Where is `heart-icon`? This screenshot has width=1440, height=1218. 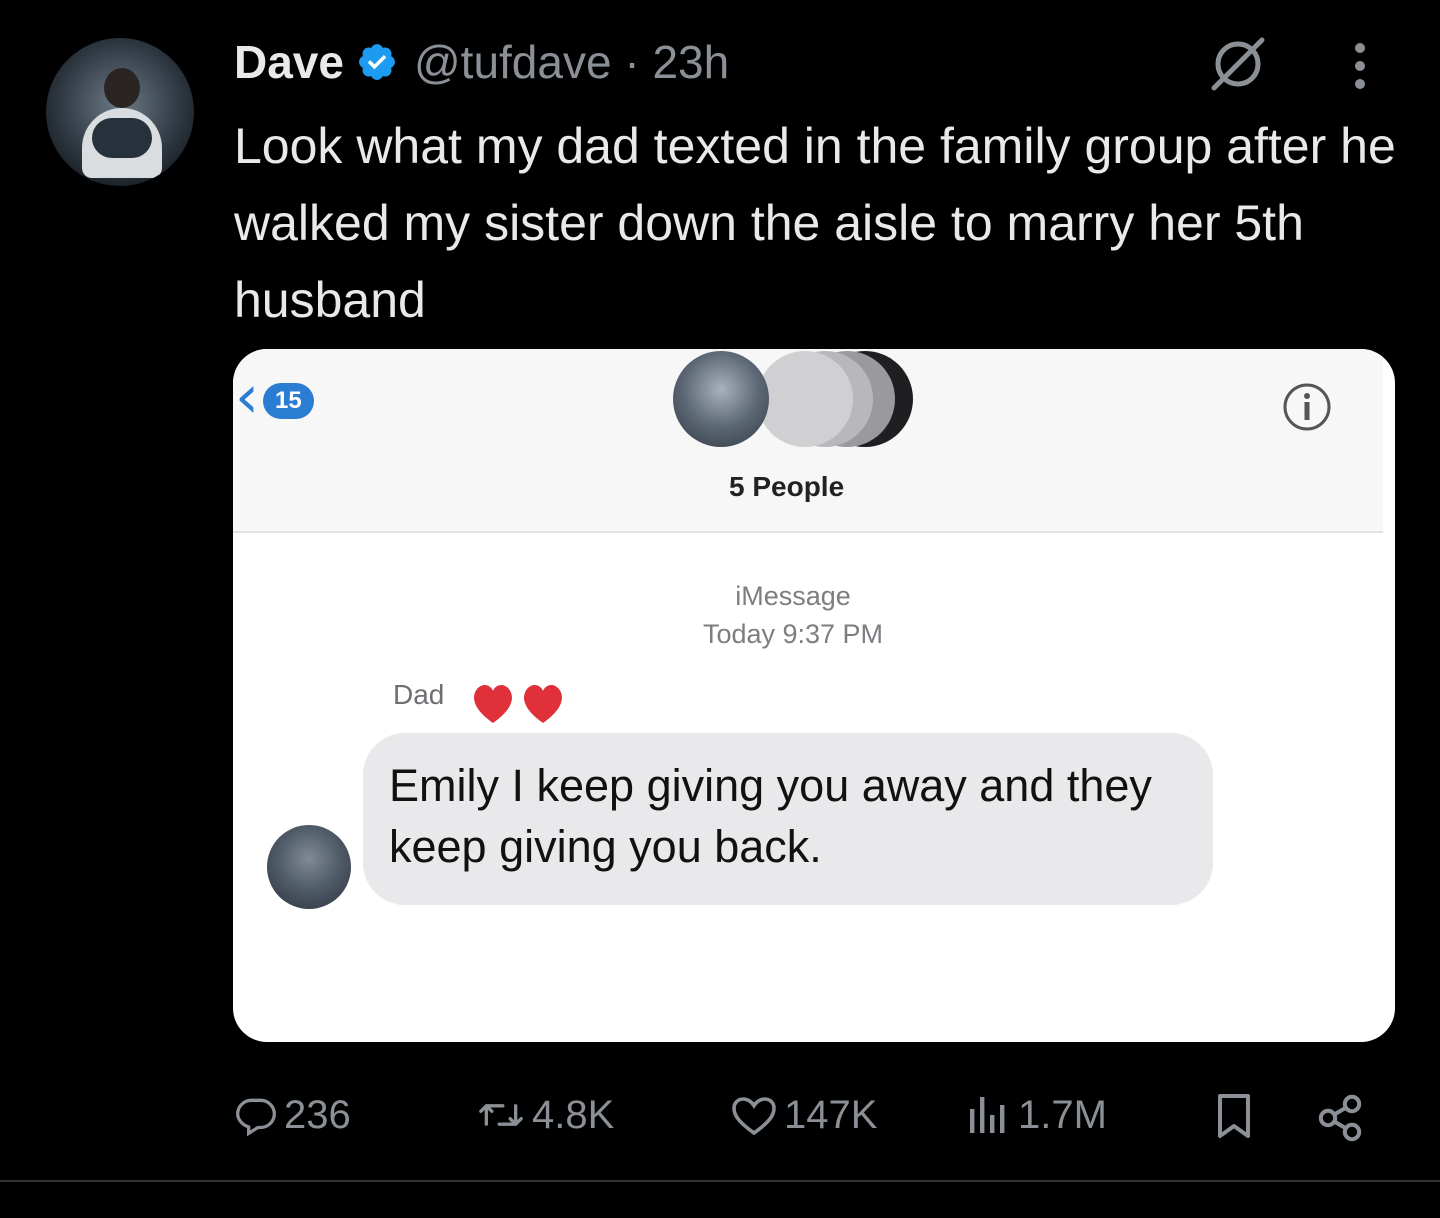 heart-icon is located at coordinates (754, 1116).